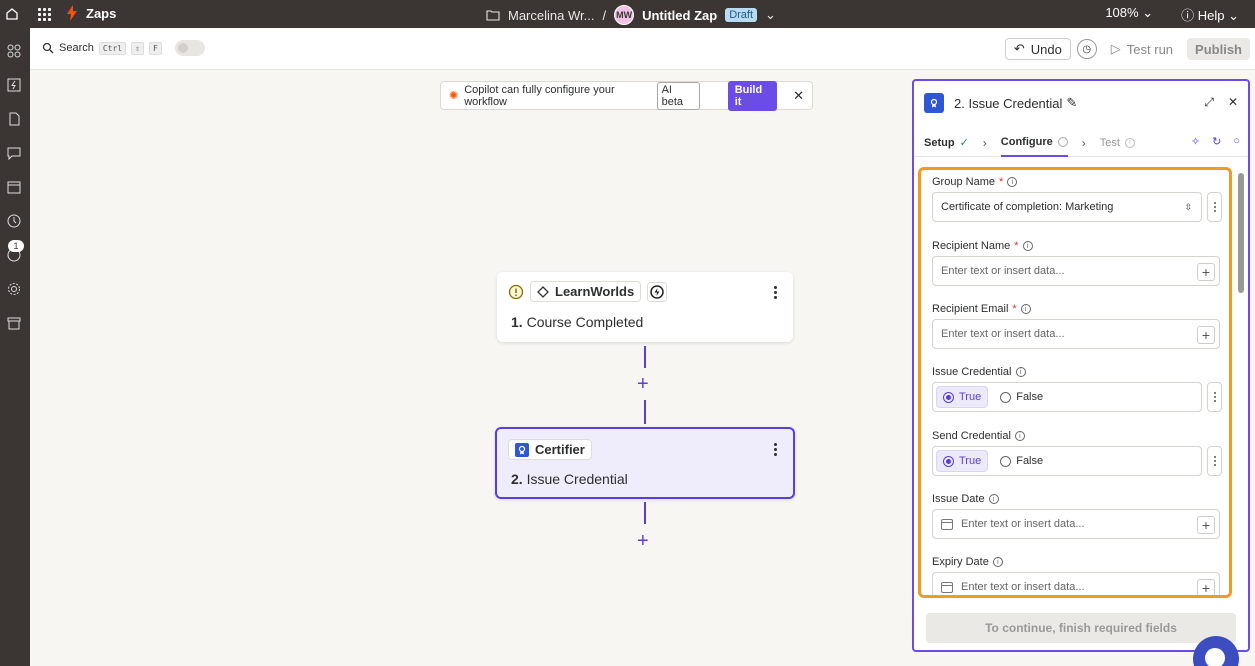 This screenshot has width=1255, height=666. What do you see at coordinates (189, 48) in the screenshot?
I see `toggle-switch` at bounding box center [189, 48].